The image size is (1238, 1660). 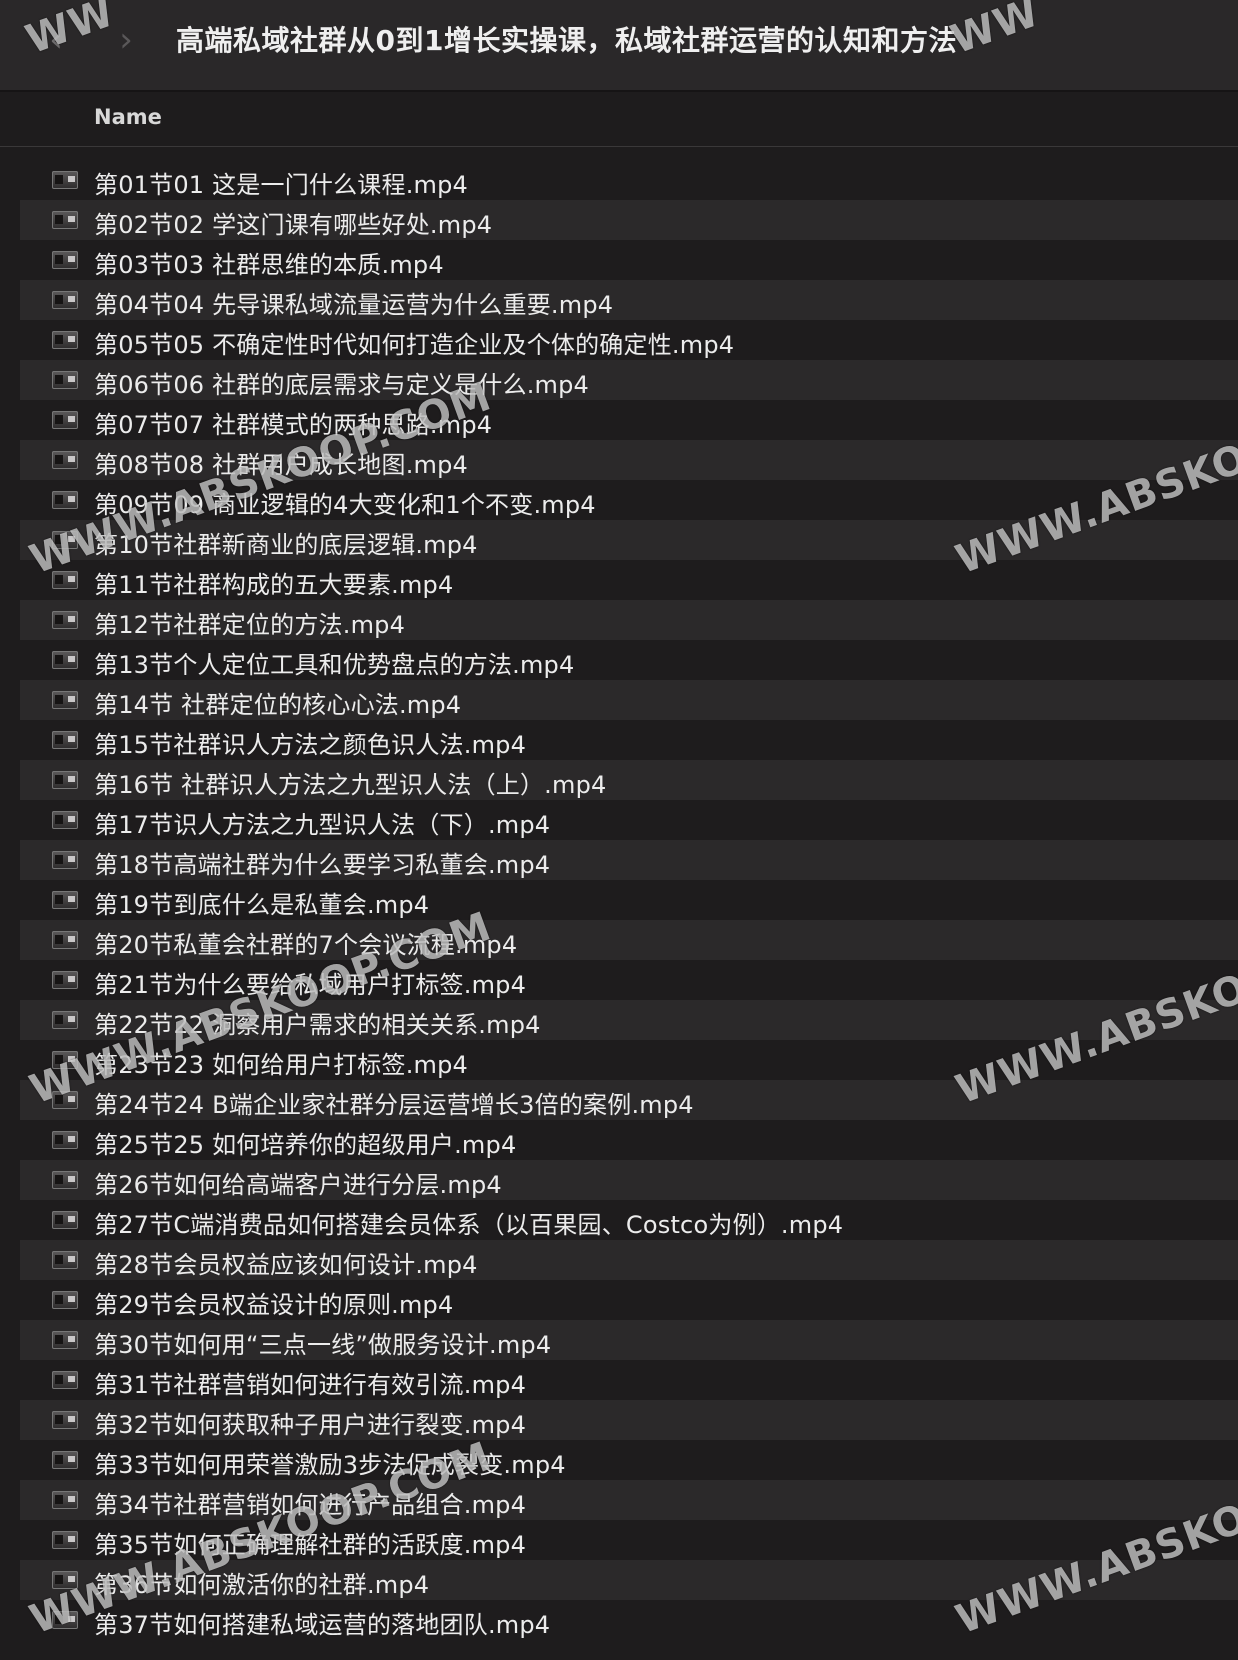 What do you see at coordinates (629, 860) in the screenshot?
I see `file-row: 第18节高端社群为什么要学习私董会.mp4` at bounding box center [629, 860].